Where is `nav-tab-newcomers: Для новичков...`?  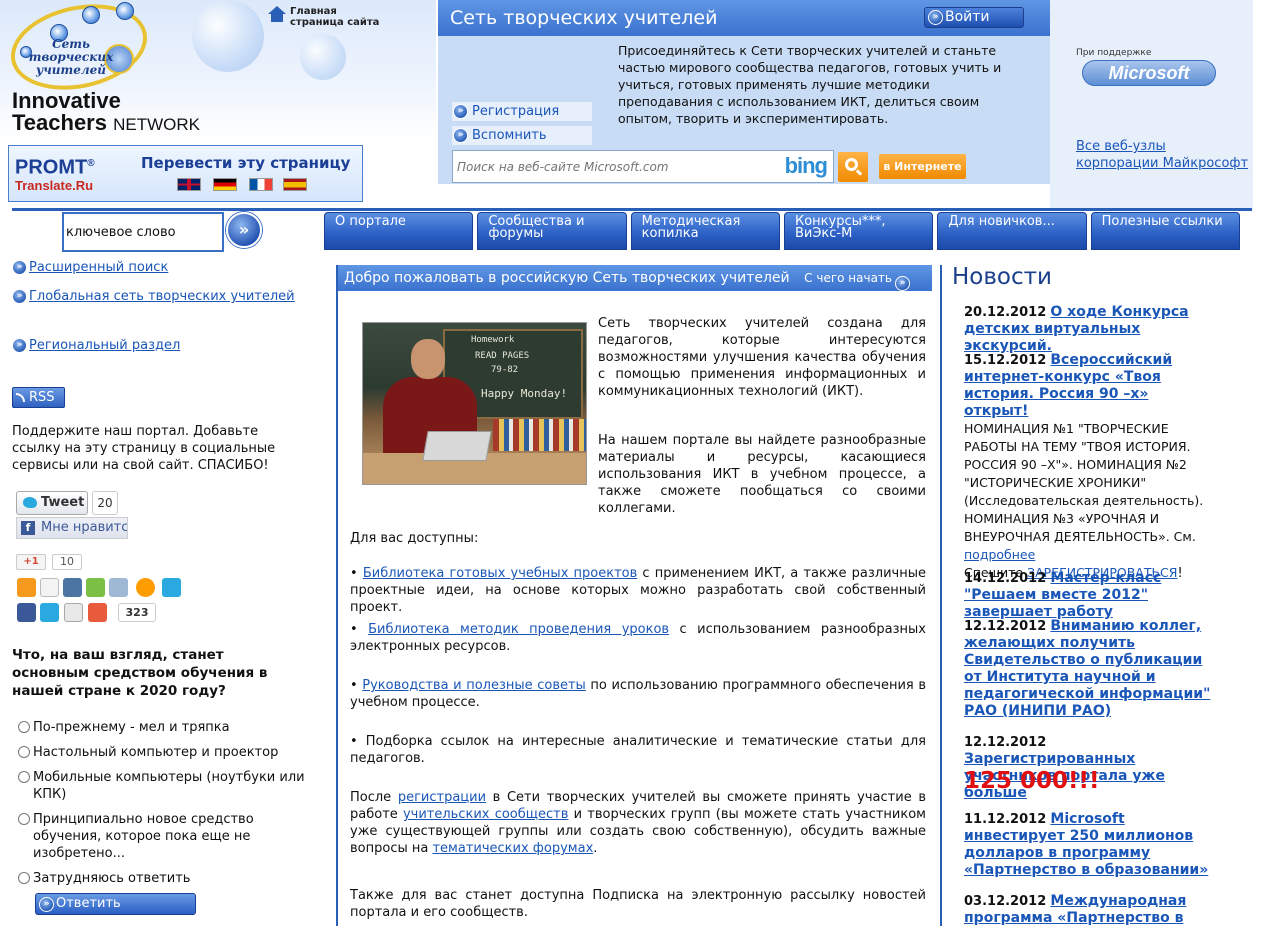 nav-tab-newcomers: Для новичков... is located at coordinates (1012, 231).